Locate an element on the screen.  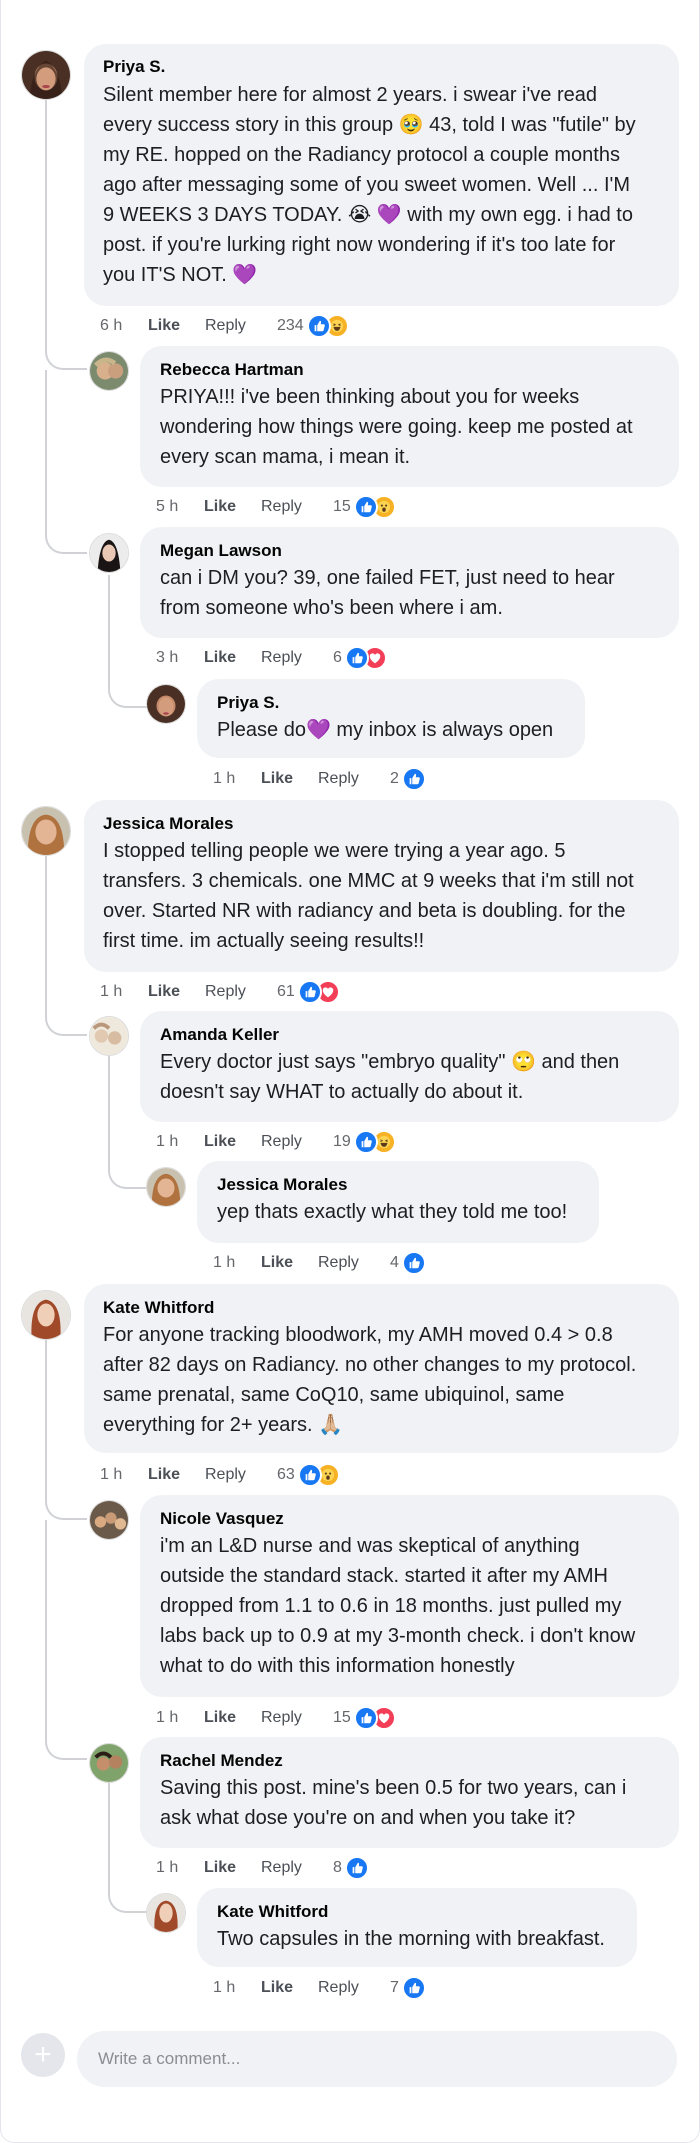
comment-author: Megan Lawson is located at coordinates (221, 551).